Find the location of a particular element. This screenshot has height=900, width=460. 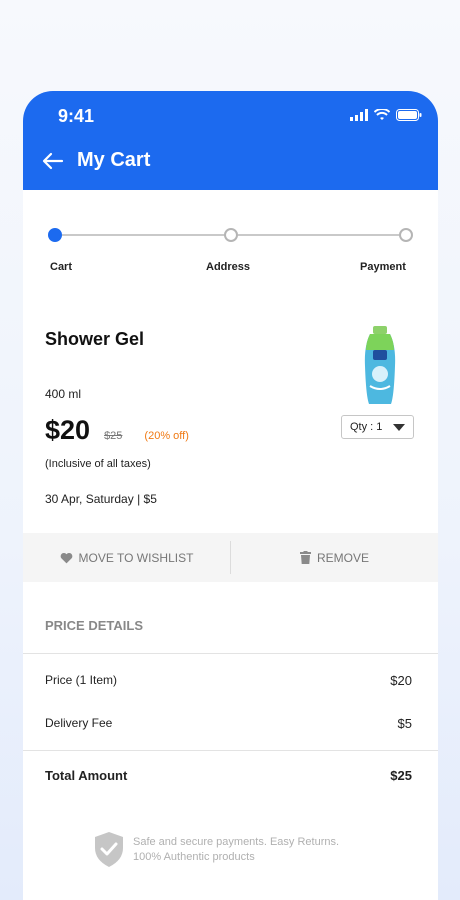

battery-icon is located at coordinates (409, 115).